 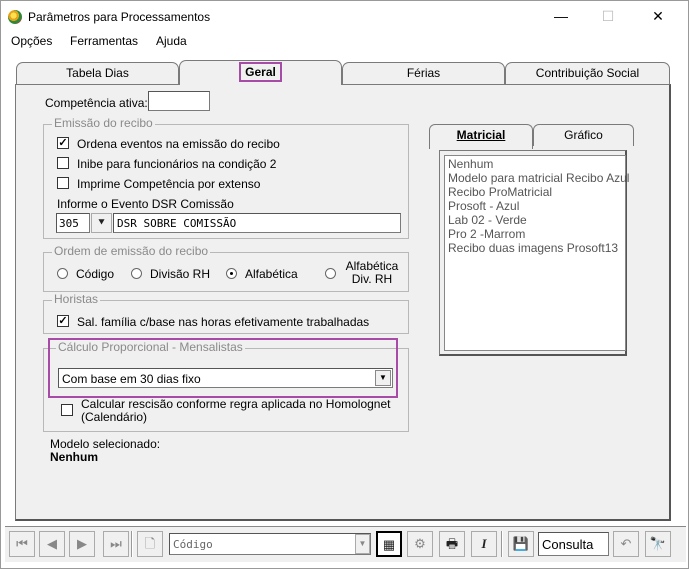 What do you see at coordinates (658, 16) in the screenshot?
I see `close-button: ✕` at bounding box center [658, 16].